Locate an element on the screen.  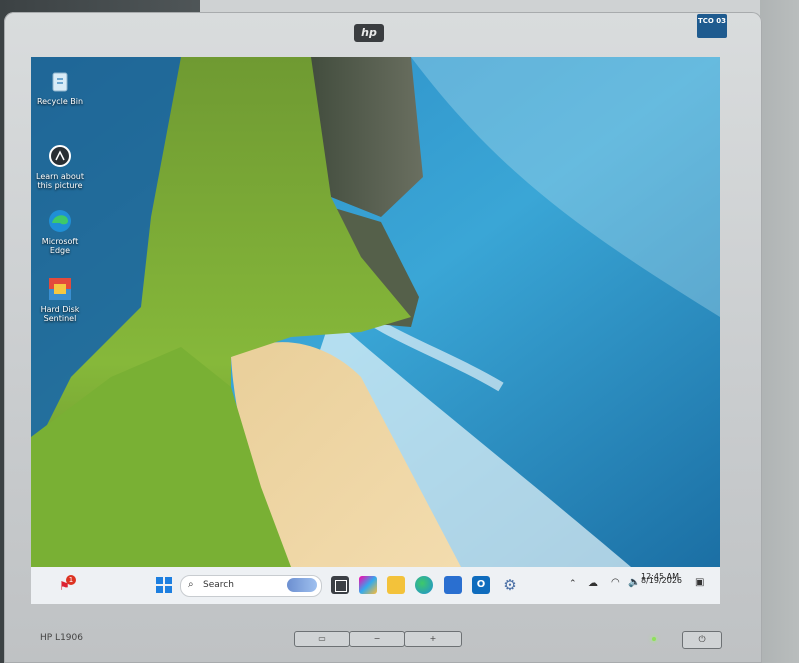
notification-button: ⚑ 1 is located at coordinates (66, 585).